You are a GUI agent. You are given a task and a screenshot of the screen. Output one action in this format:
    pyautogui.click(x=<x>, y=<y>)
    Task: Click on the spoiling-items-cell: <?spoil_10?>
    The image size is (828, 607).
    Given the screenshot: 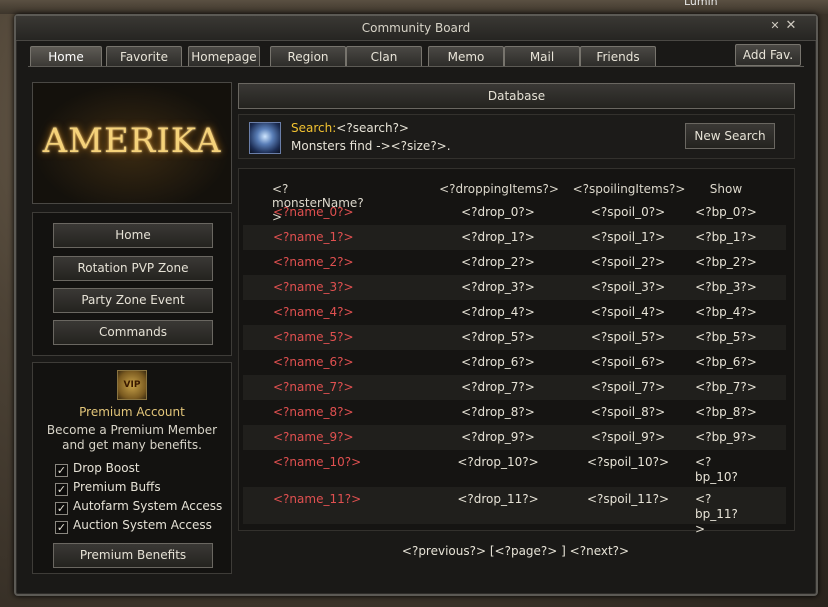 What is the action you would take?
    pyautogui.click(x=628, y=462)
    